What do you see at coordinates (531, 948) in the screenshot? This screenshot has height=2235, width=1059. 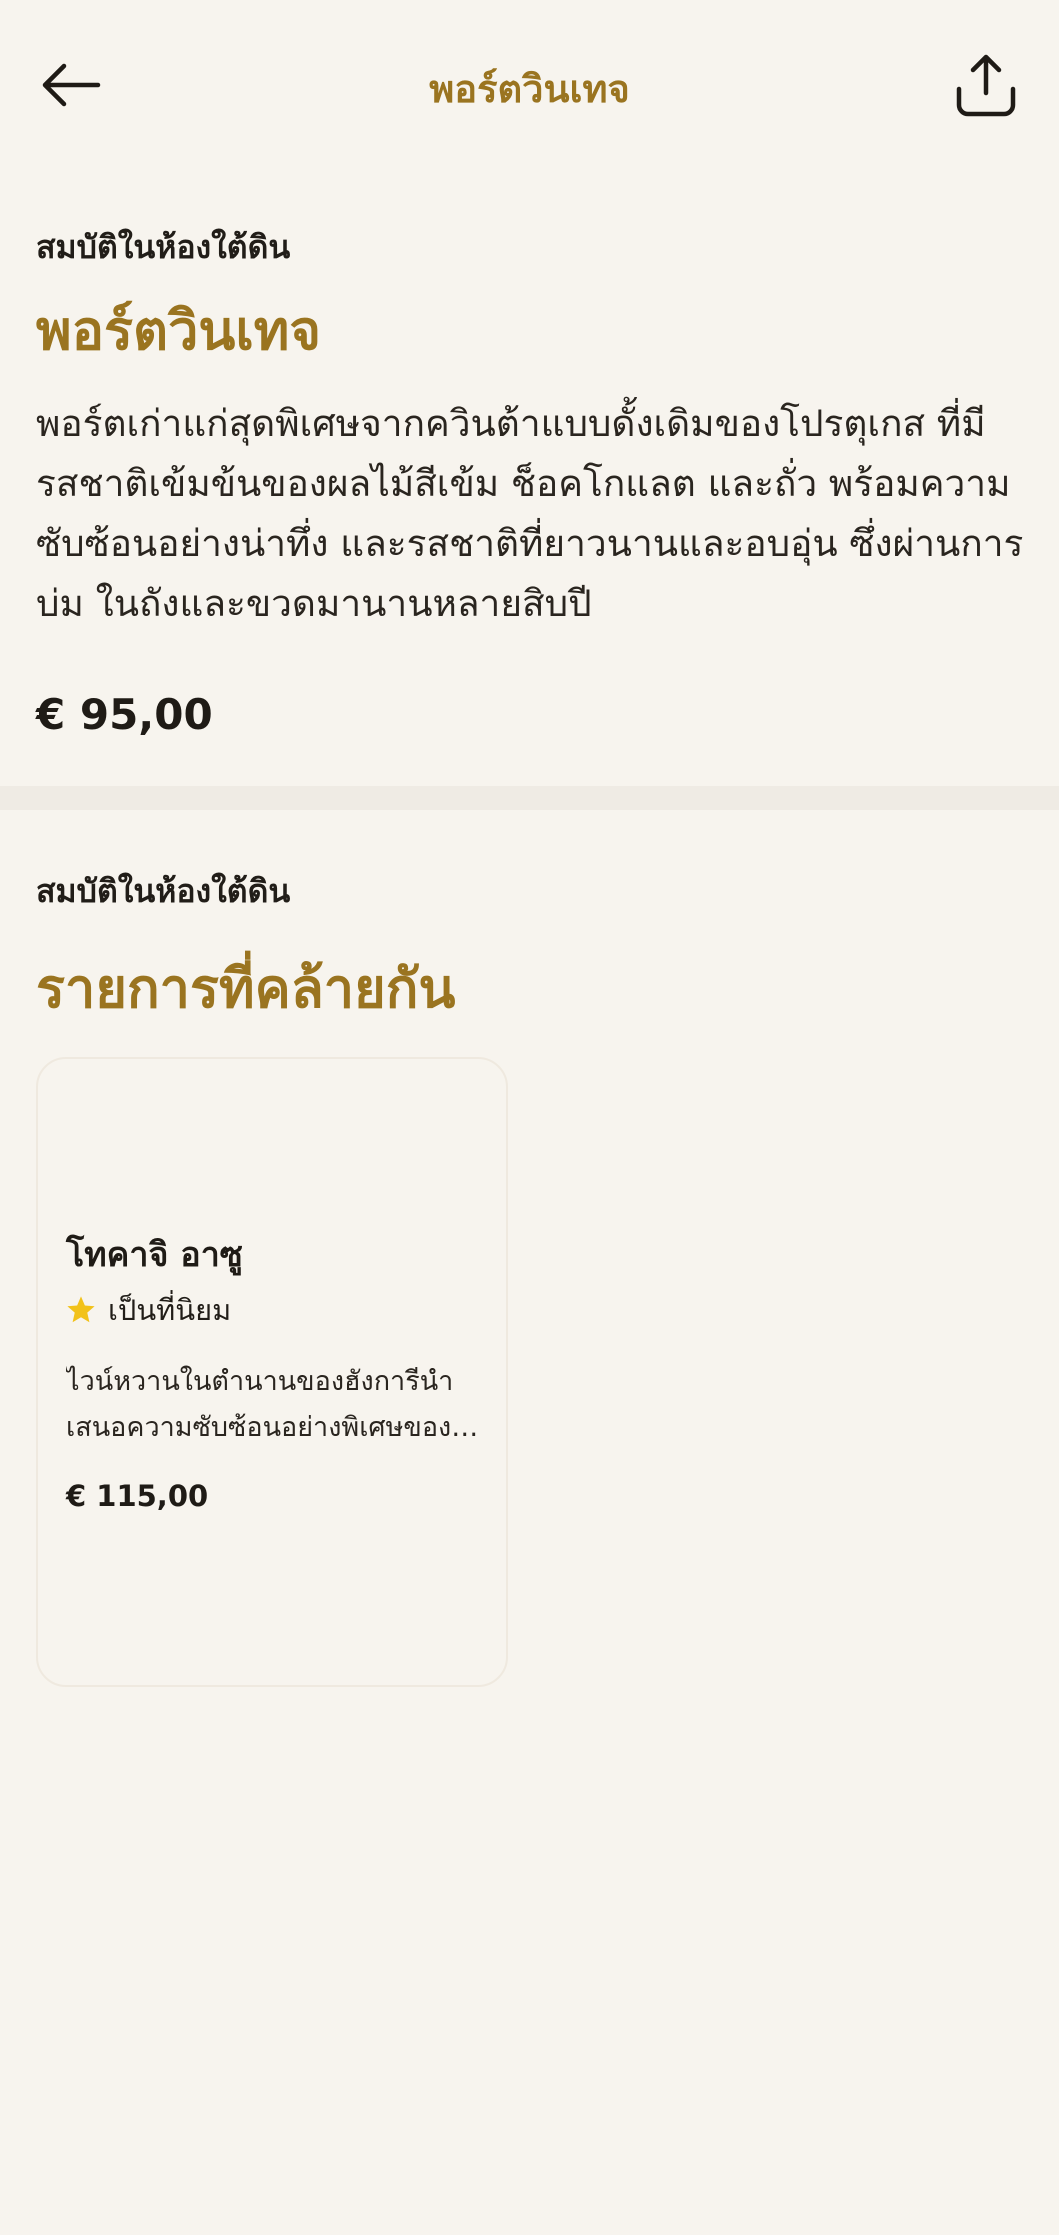 I see `similar-section-header: สมบัติในห้องใต้ดิน รายการที่คล้ายกัน` at bounding box center [531, 948].